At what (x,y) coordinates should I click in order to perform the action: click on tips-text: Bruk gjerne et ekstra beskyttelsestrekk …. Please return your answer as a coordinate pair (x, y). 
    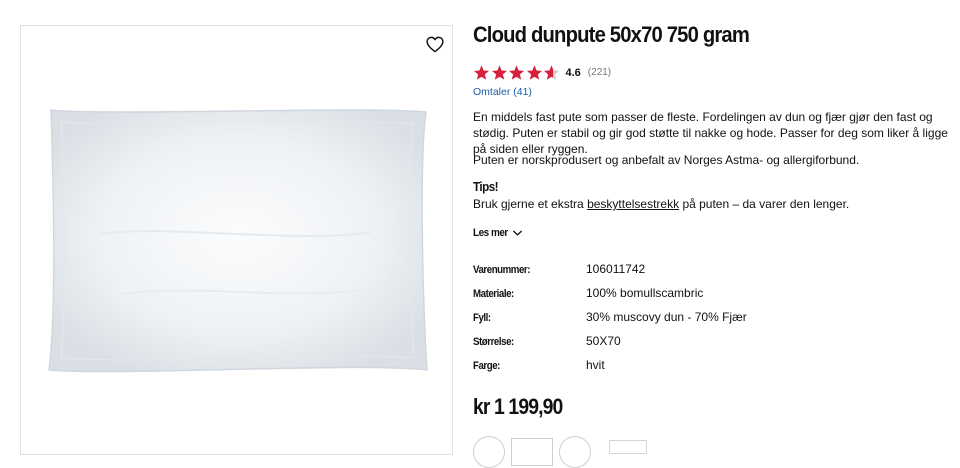
    Looking at the image, I should click on (661, 204).